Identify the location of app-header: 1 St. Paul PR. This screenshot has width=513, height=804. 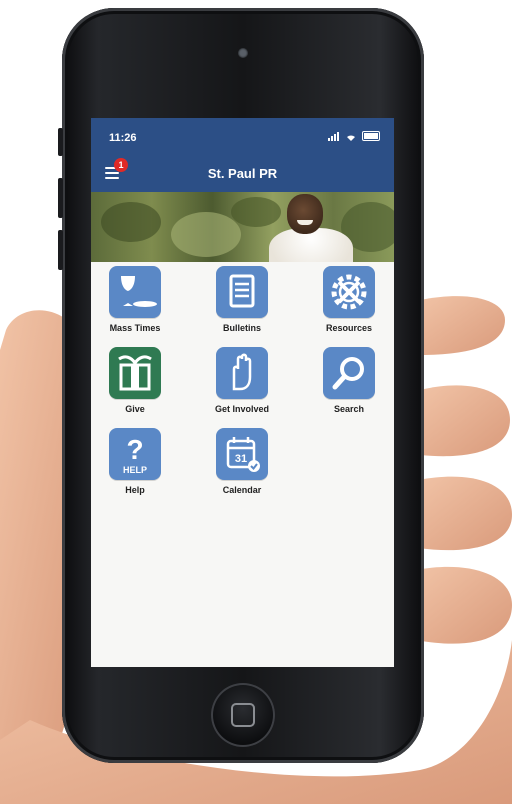
(242, 173).